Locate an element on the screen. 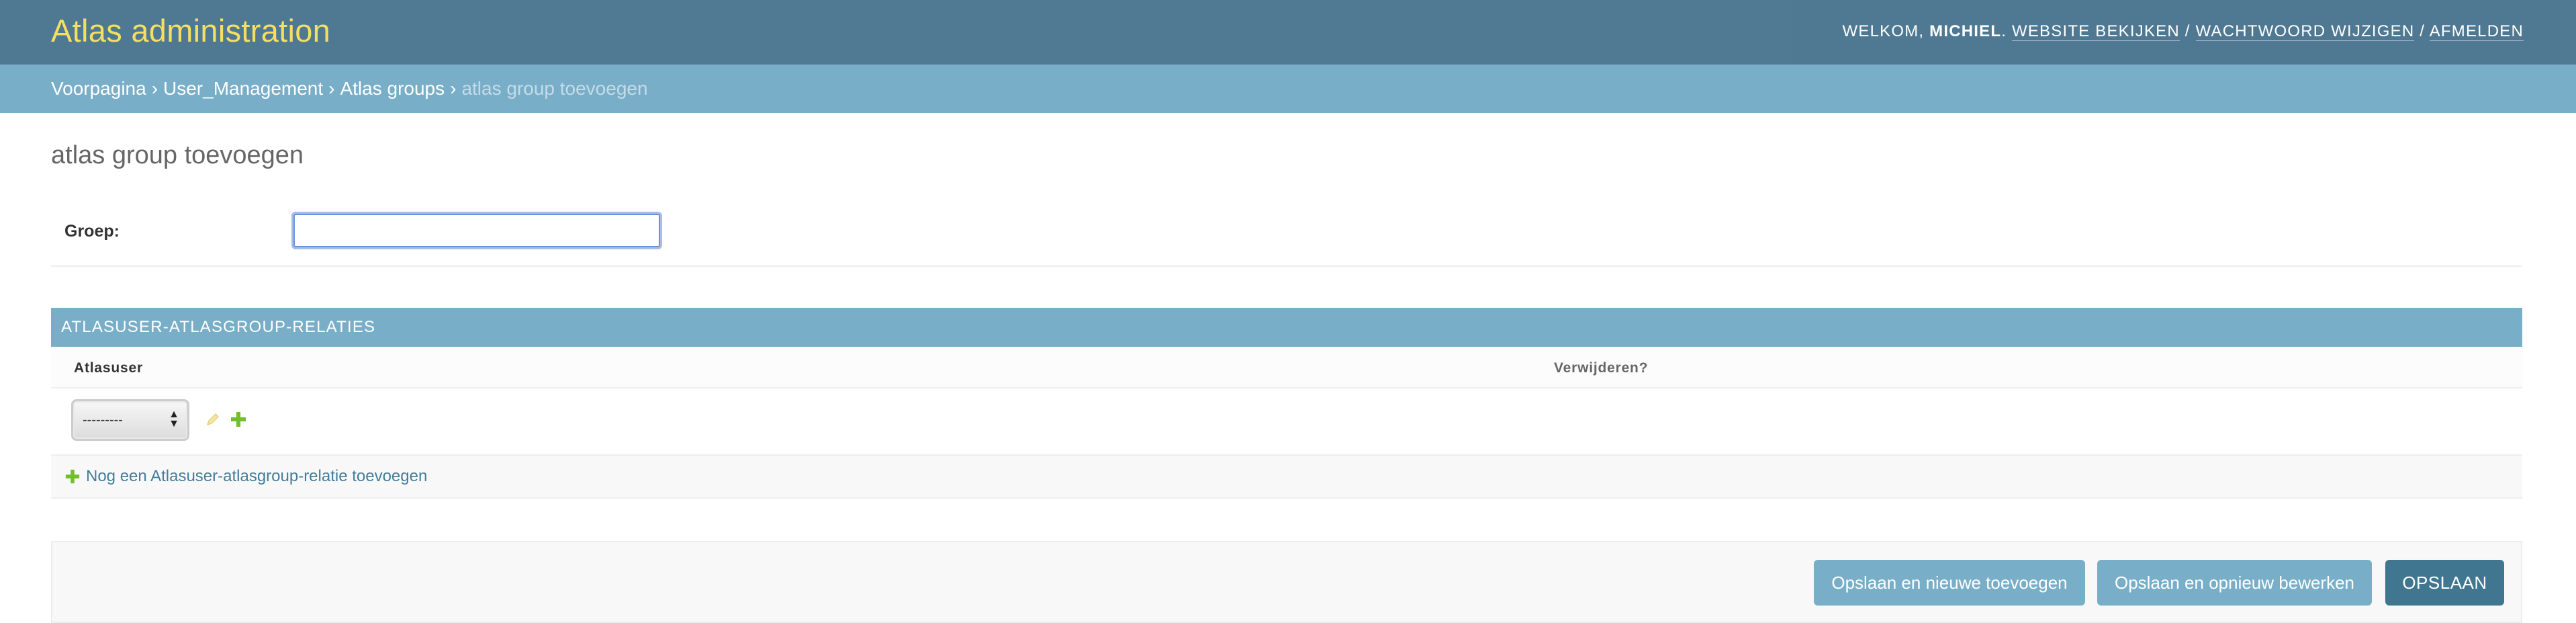 The image size is (2576, 623). breadcrumb-home: Voorpagina is located at coordinates (98, 88).